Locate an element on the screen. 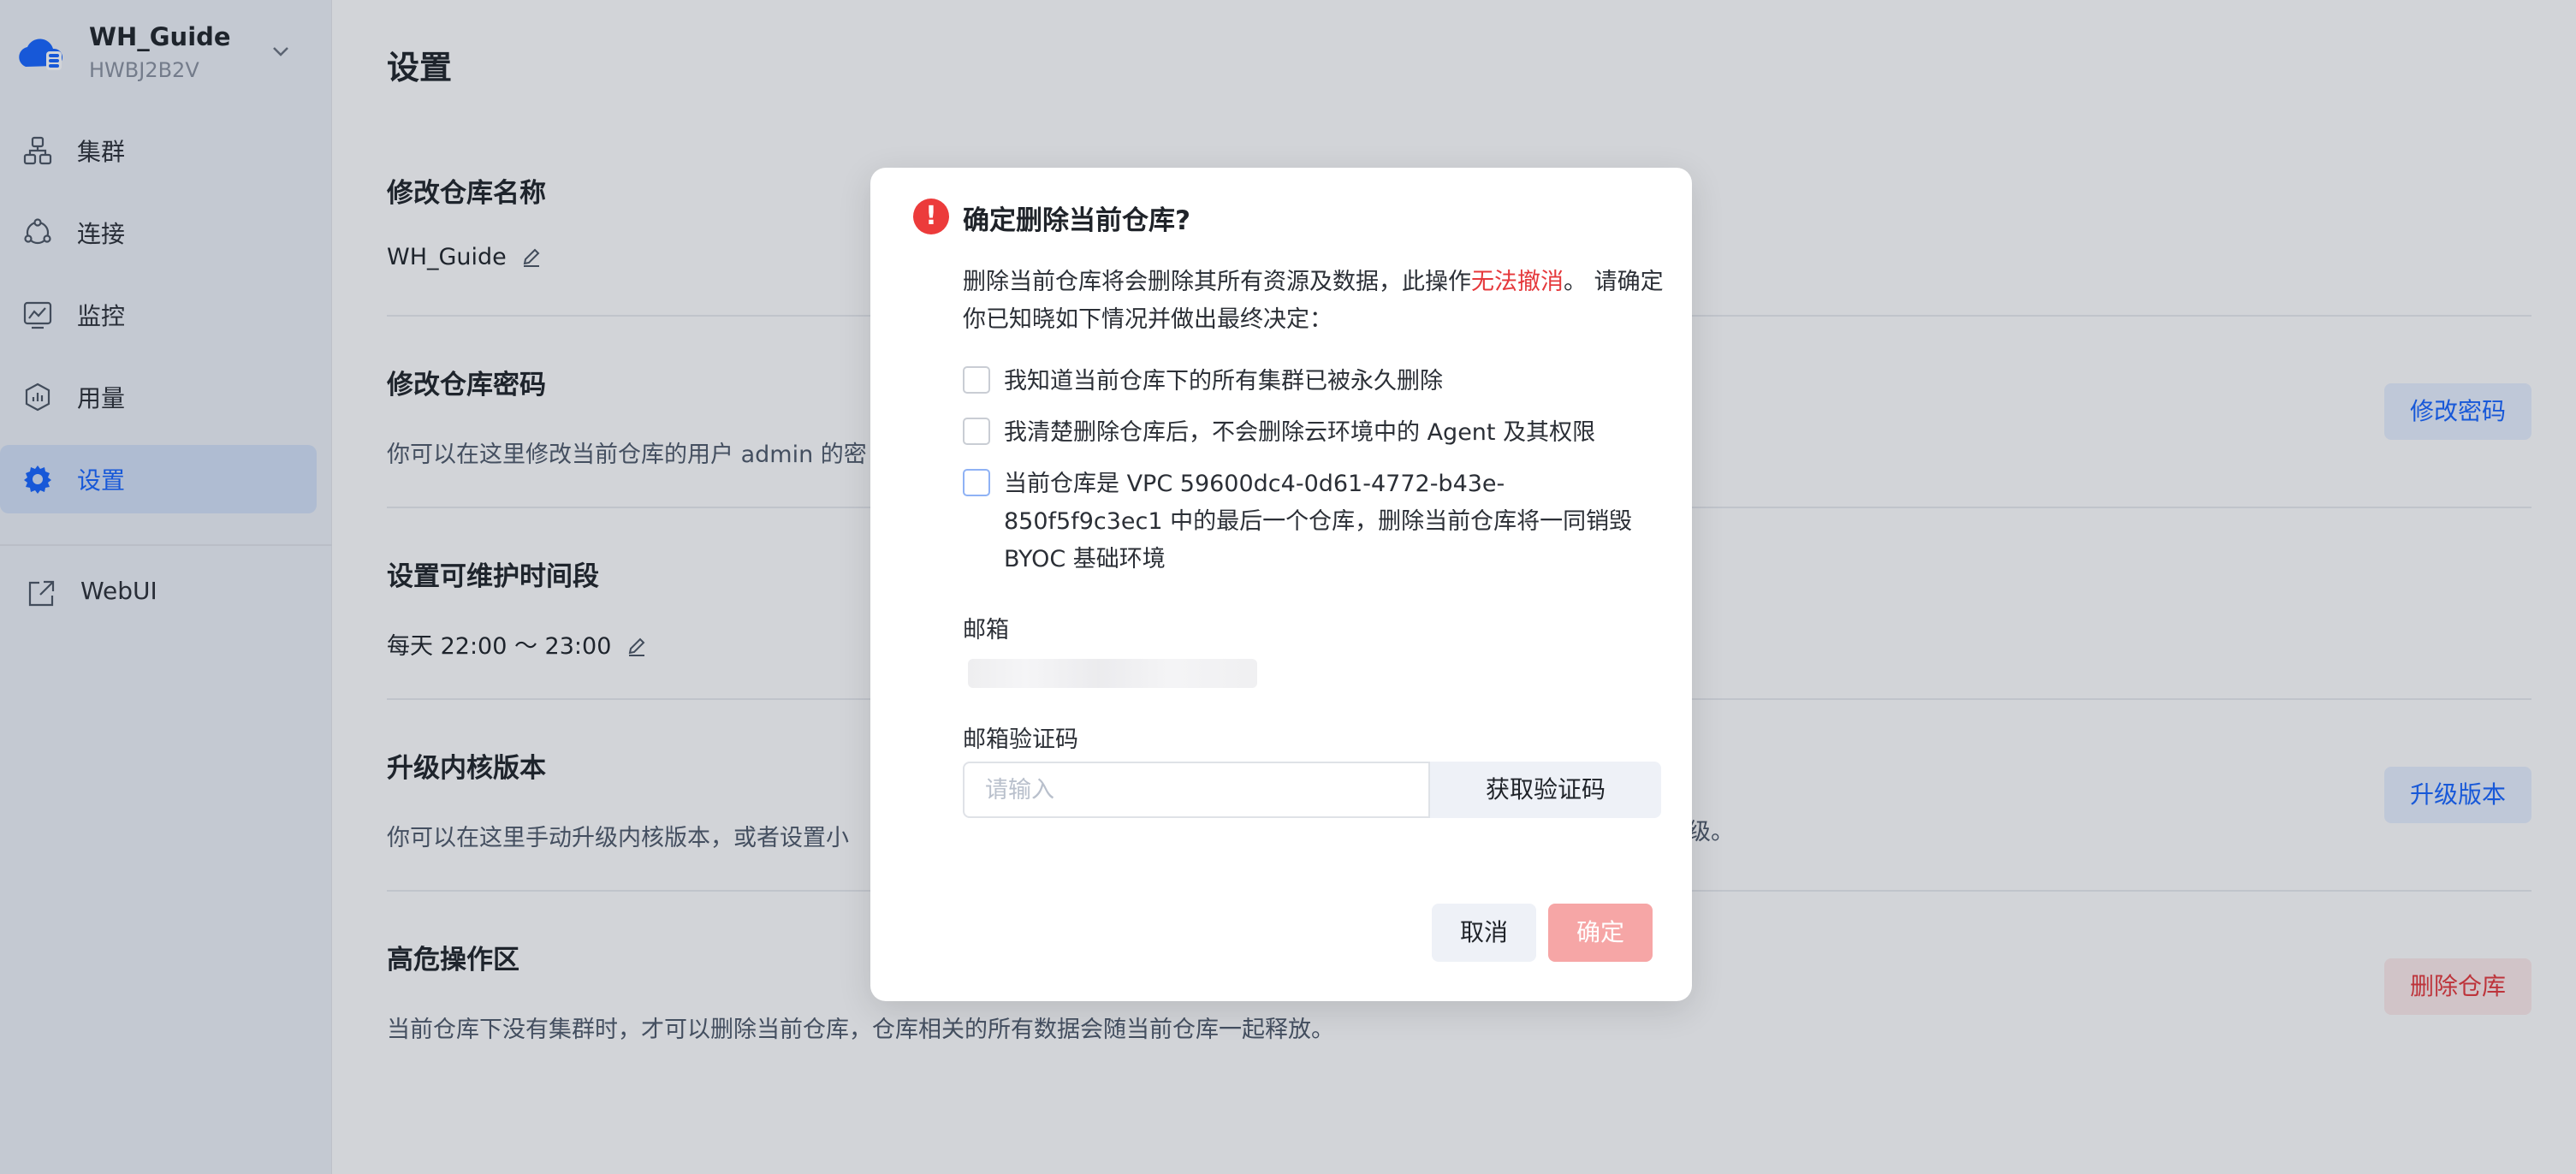  email-value-redacted is located at coordinates (1112, 673).